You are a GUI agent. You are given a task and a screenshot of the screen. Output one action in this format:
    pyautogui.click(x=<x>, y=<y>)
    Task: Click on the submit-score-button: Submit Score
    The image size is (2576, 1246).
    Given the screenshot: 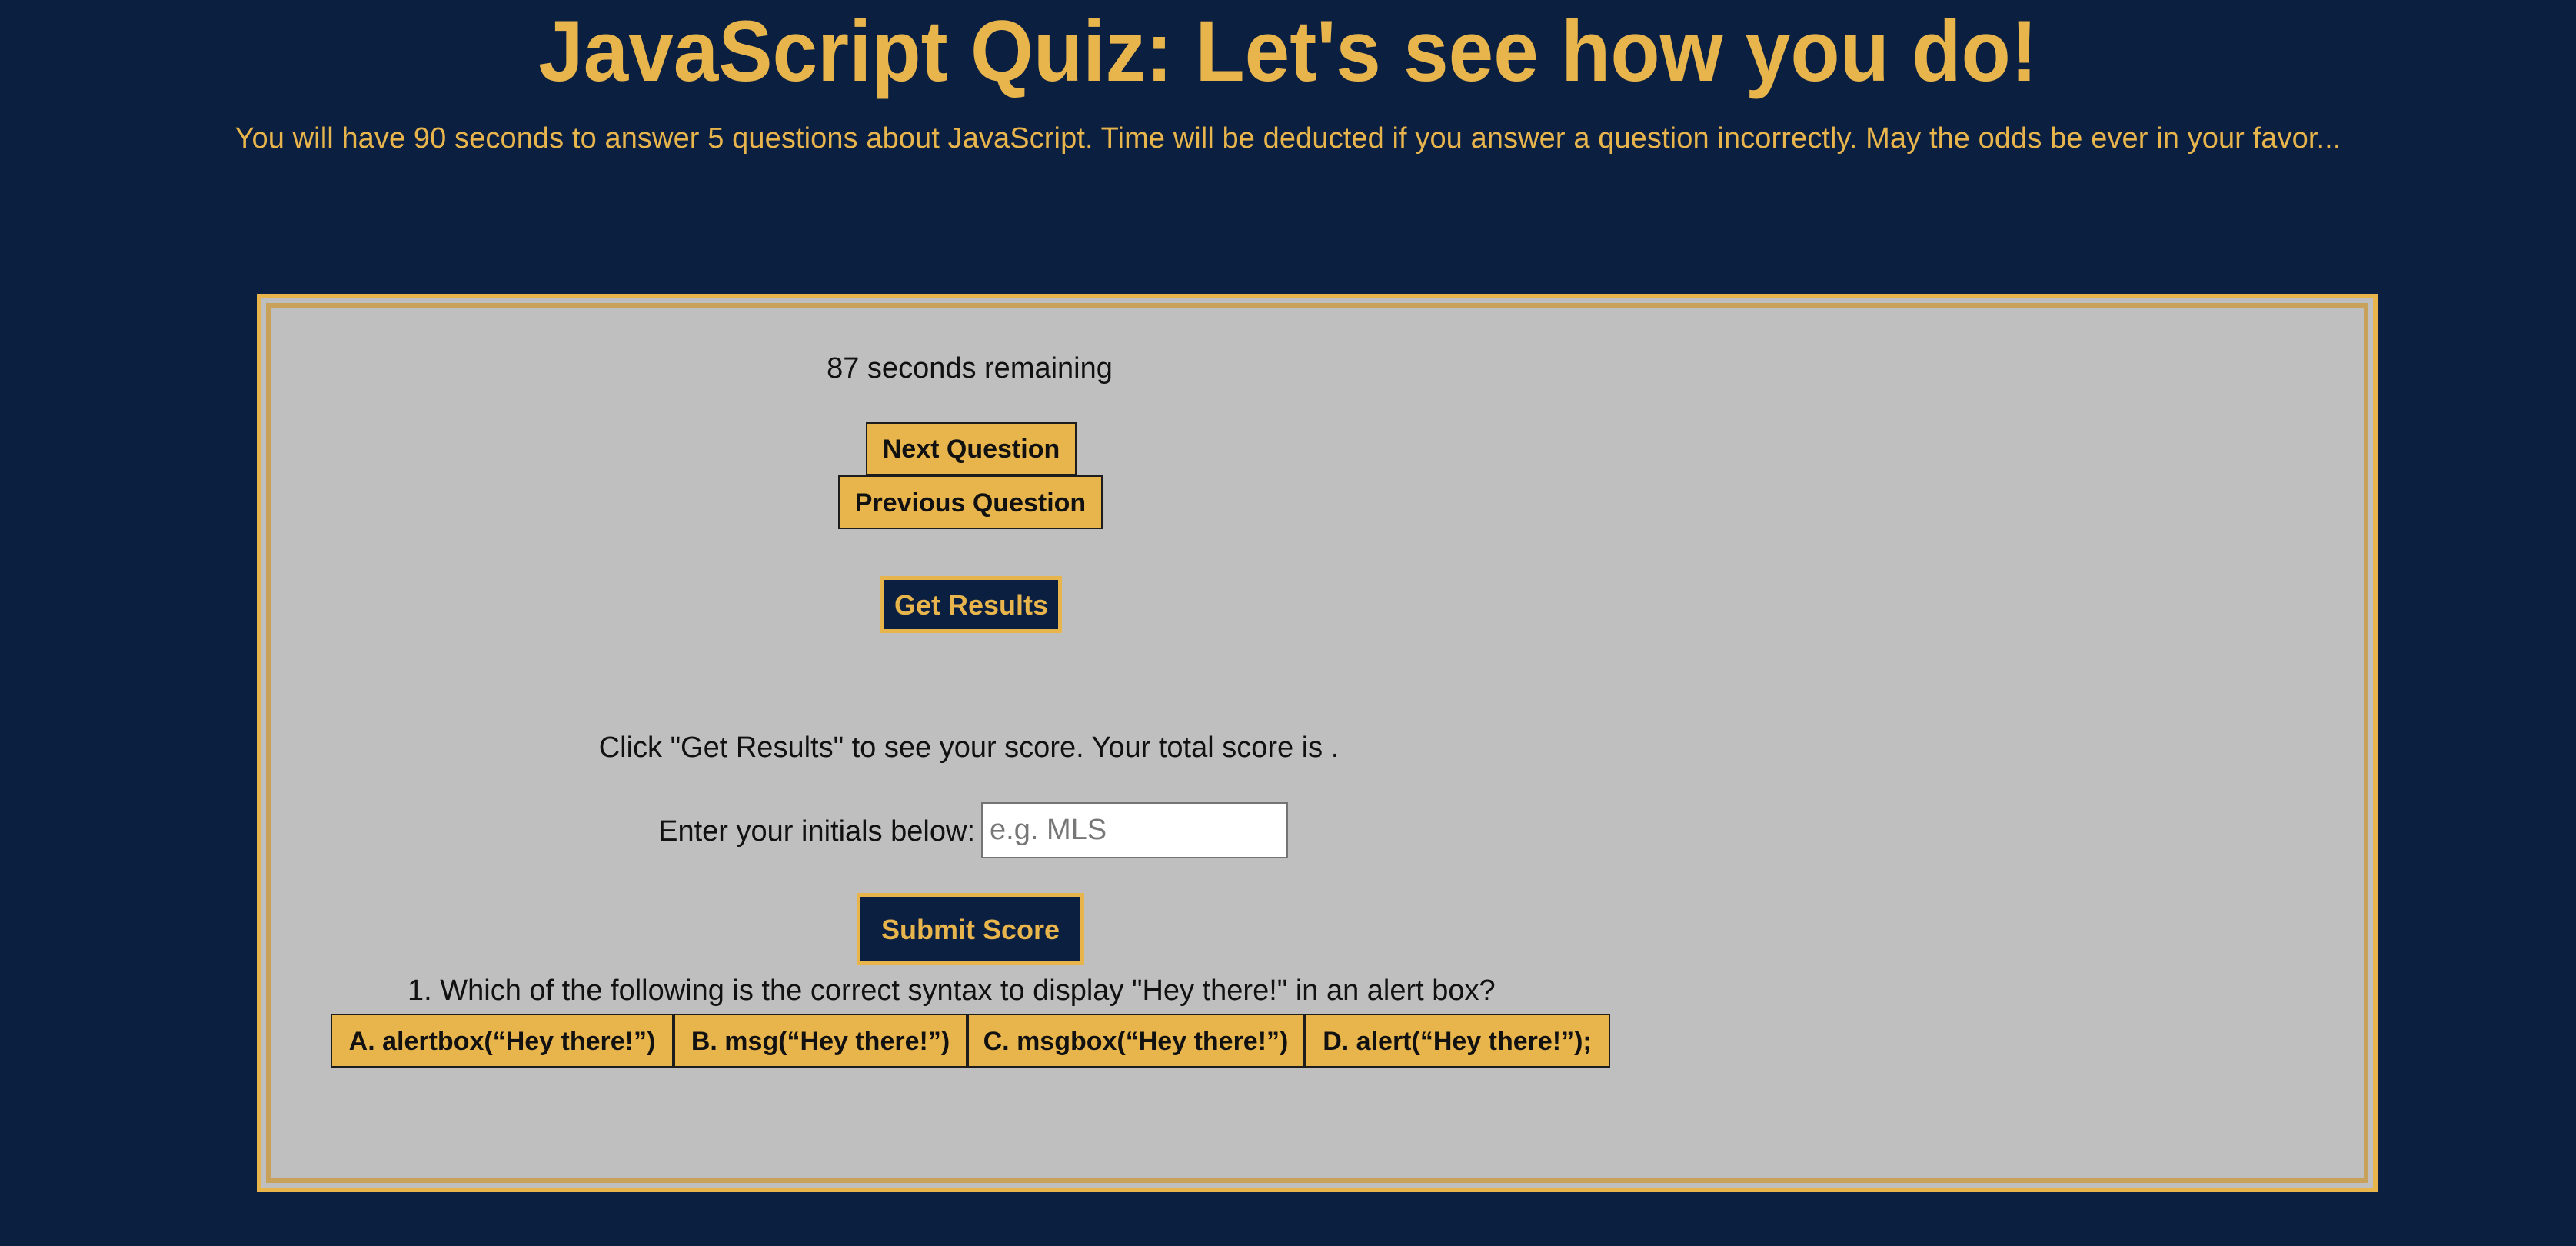 What is the action you would take?
    pyautogui.click(x=971, y=929)
    